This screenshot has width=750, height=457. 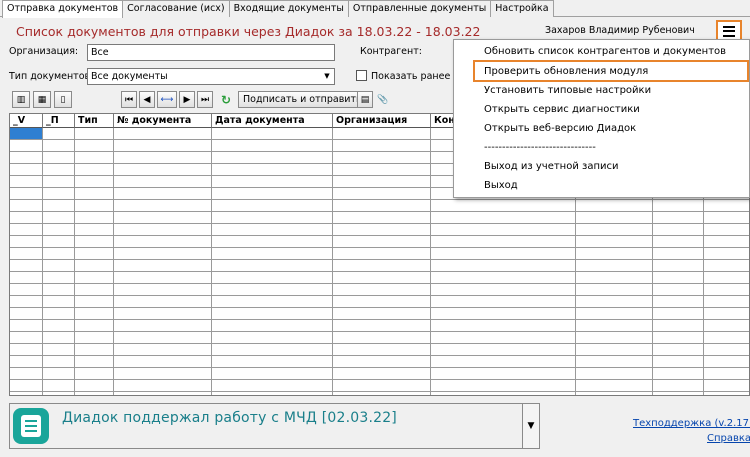 What do you see at coordinates (551, 166) in the screenshot?
I see `menu-item-logout: Выход из учетной записи` at bounding box center [551, 166].